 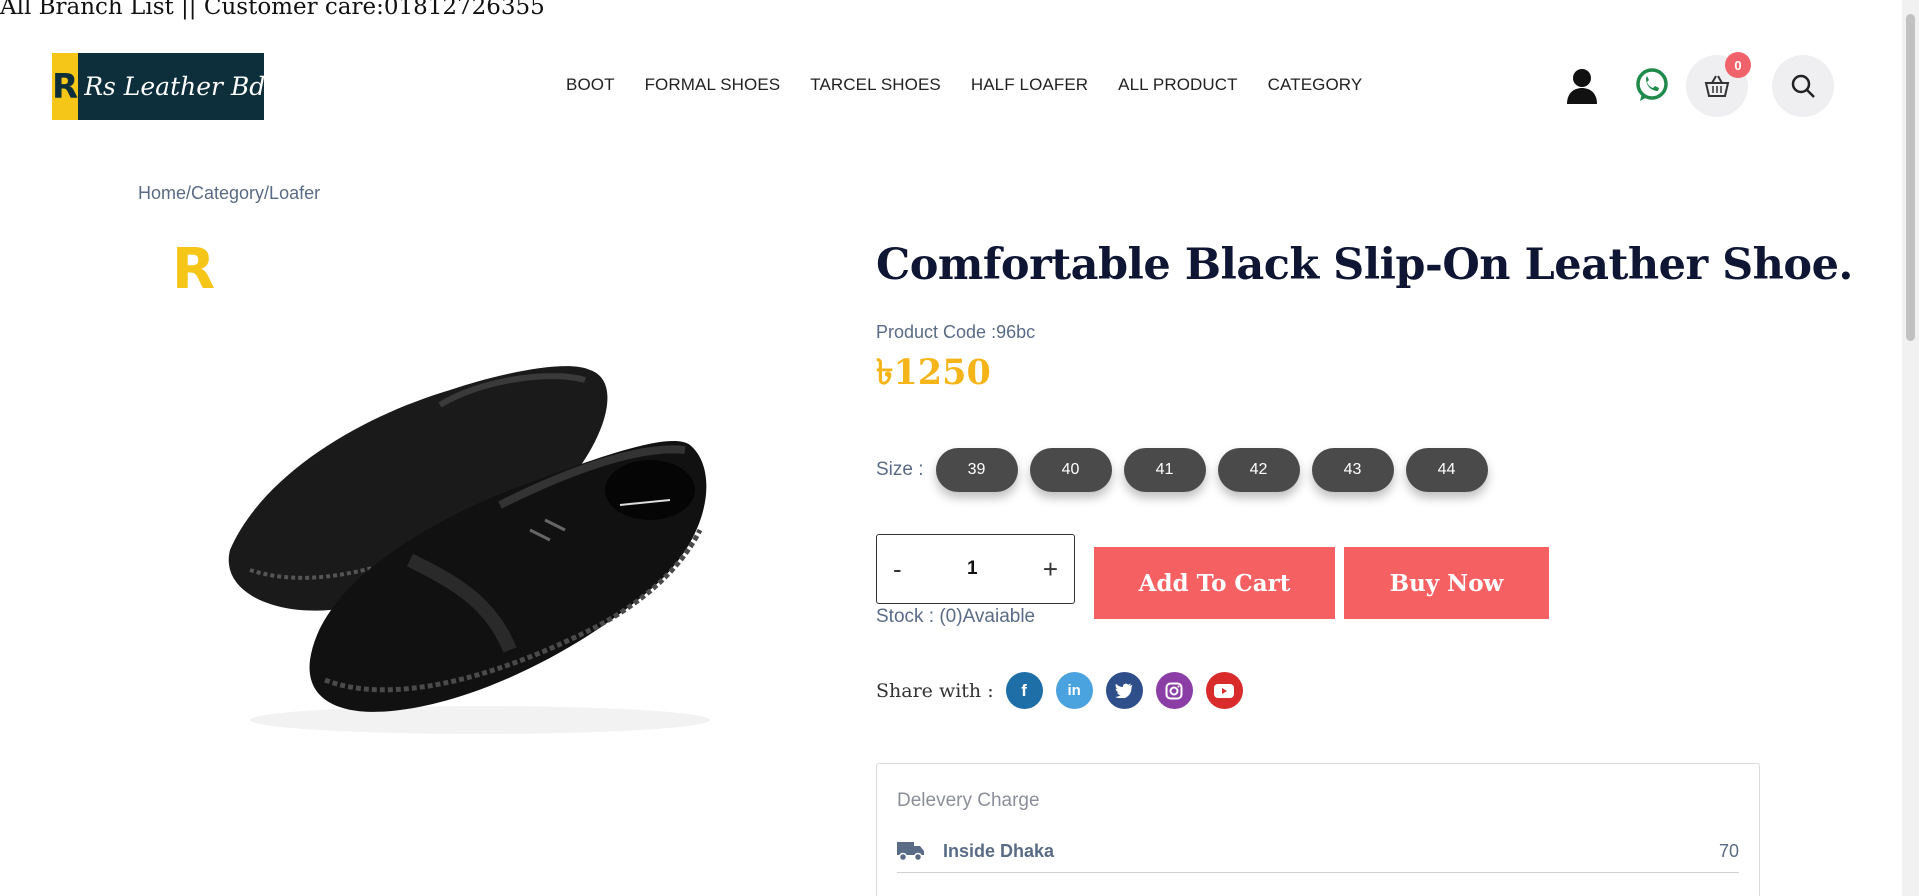 What do you see at coordinates (1446, 470) in the screenshot?
I see `size-option-44: 44` at bounding box center [1446, 470].